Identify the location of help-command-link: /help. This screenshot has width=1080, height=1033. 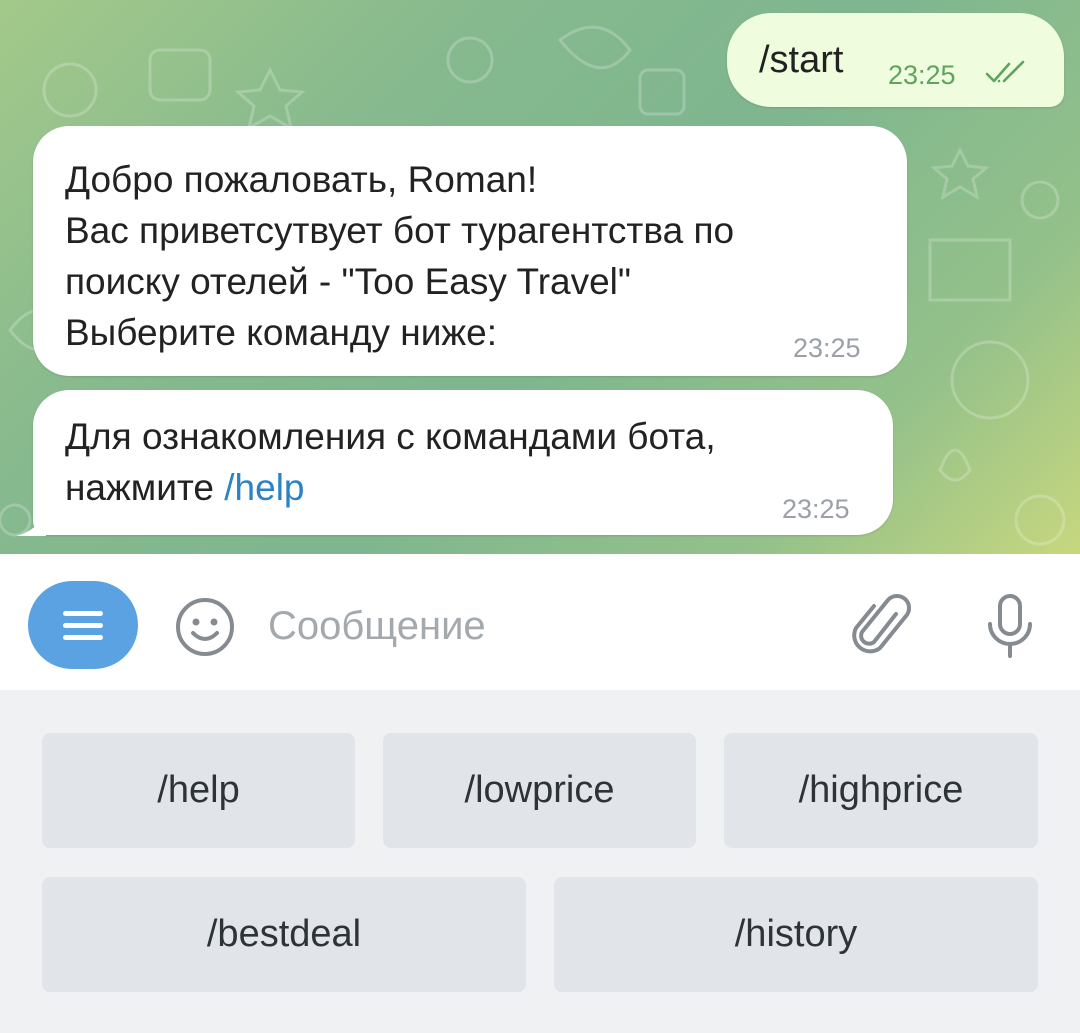
(264, 487).